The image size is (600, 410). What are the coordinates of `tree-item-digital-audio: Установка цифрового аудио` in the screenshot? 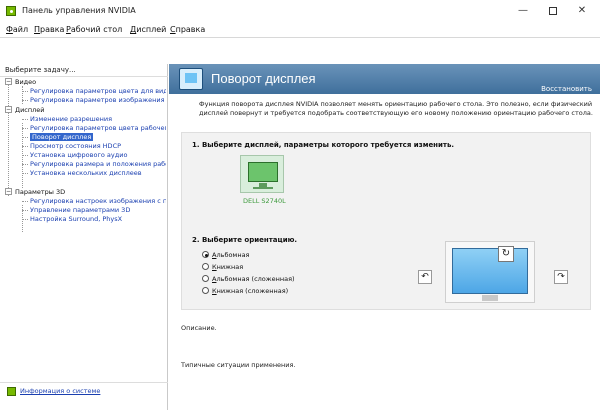 It's located at (98, 155).